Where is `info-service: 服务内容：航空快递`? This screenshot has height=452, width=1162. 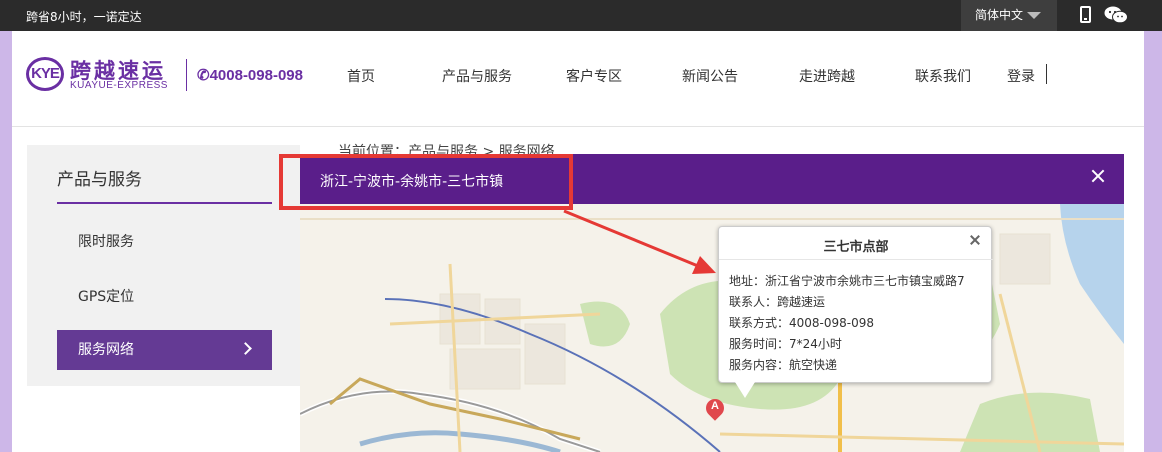 info-service: 服务内容：航空快递 is located at coordinates (783, 365).